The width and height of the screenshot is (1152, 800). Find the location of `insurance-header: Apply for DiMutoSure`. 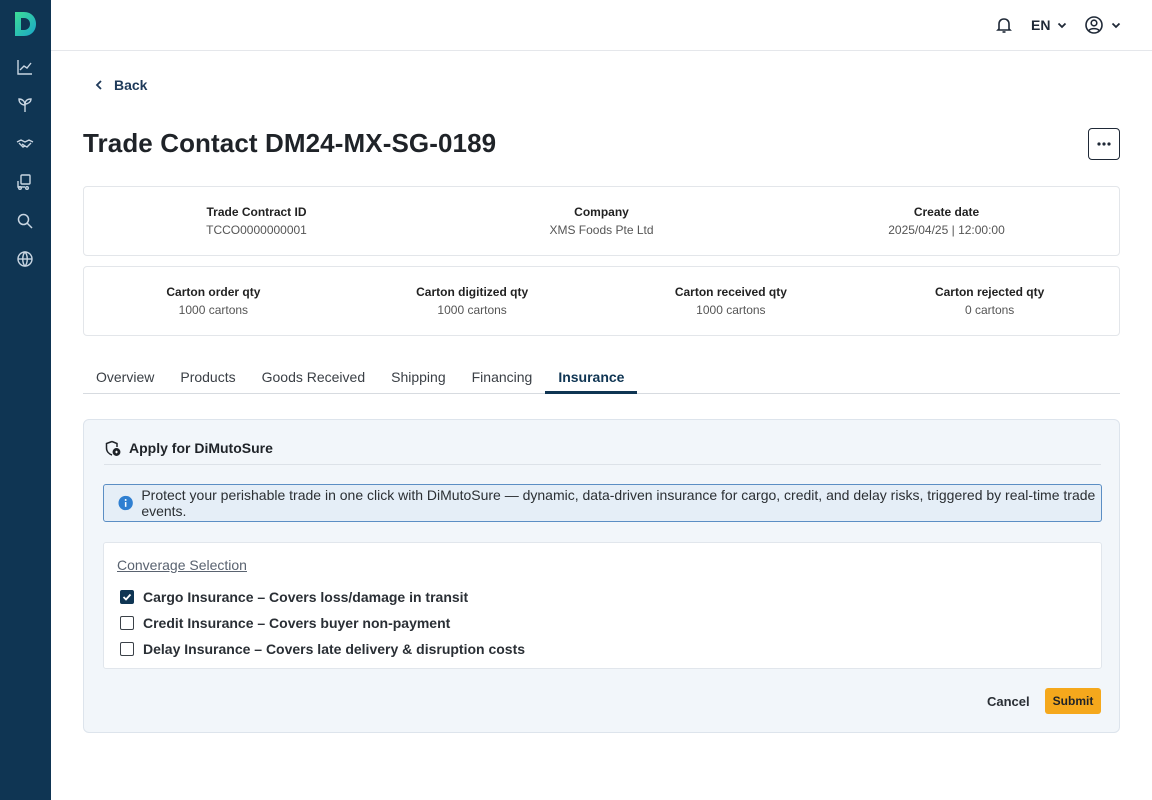

insurance-header: Apply for DiMutoSure is located at coordinates (602, 452).